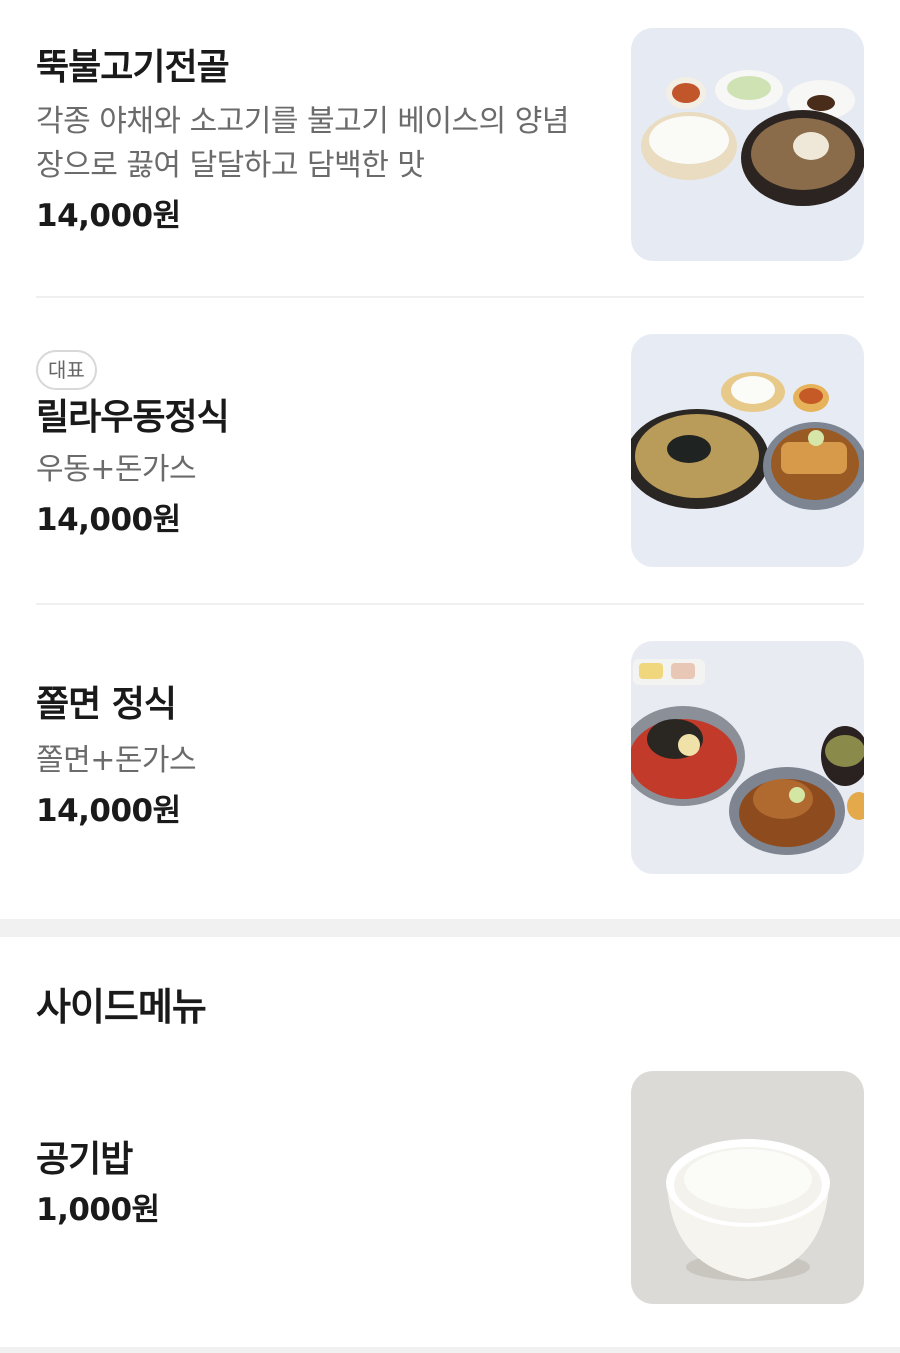 The height and width of the screenshot is (1353, 900). What do you see at coordinates (116, 760) in the screenshot?
I see `item-description-line: 쫄면+돈가스` at bounding box center [116, 760].